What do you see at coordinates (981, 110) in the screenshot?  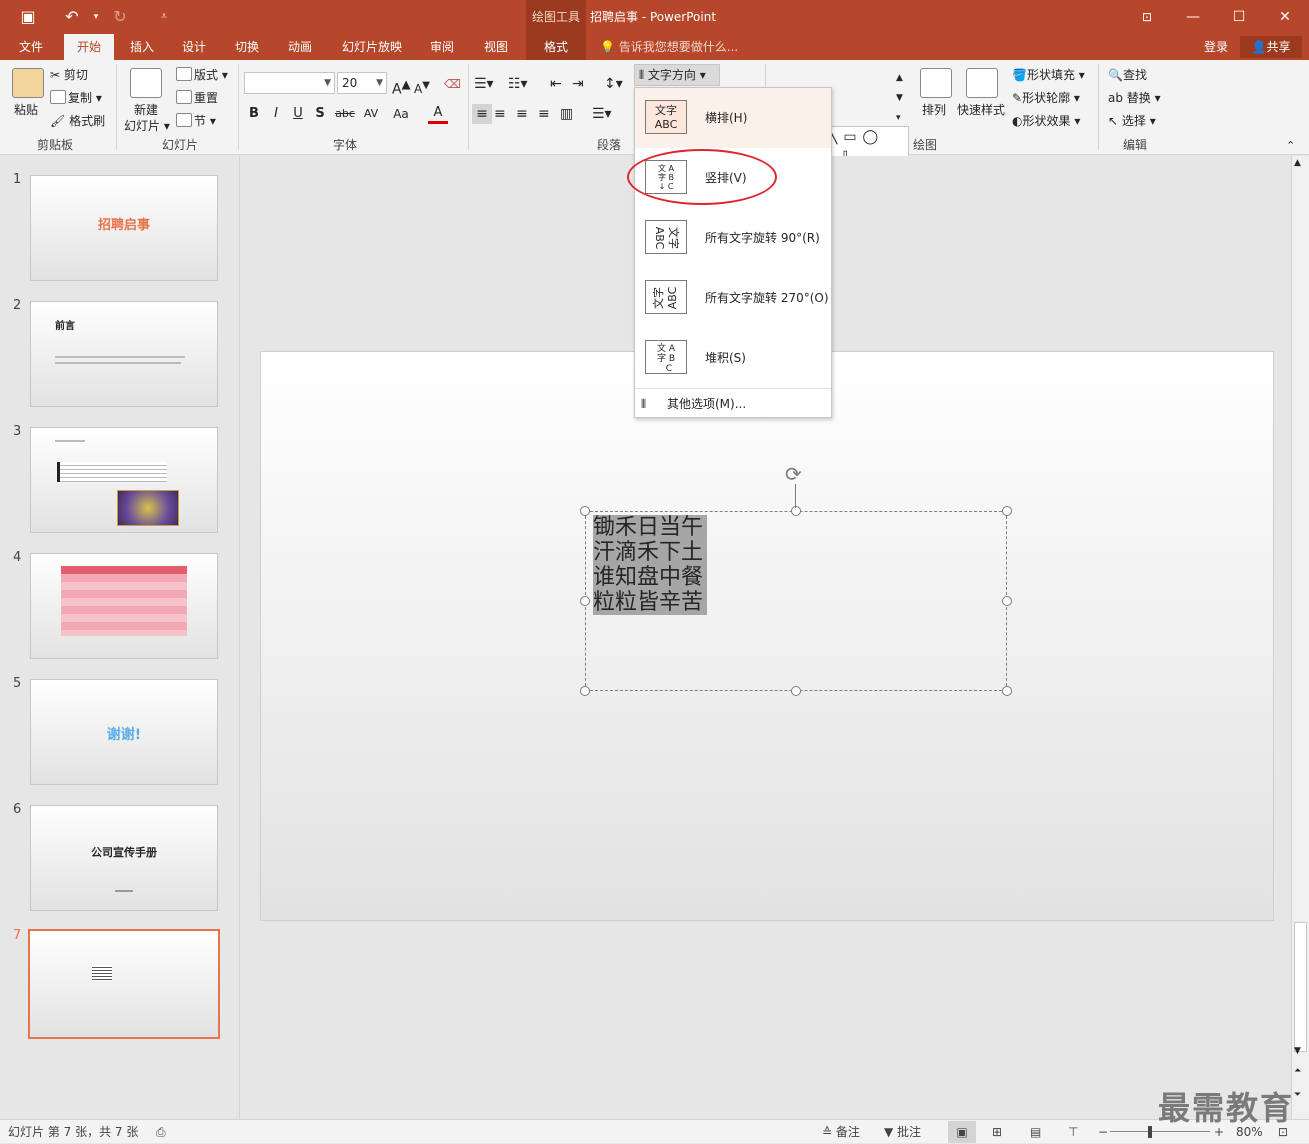 I see `quick-styles-button: 快速样式` at bounding box center [981, 110].